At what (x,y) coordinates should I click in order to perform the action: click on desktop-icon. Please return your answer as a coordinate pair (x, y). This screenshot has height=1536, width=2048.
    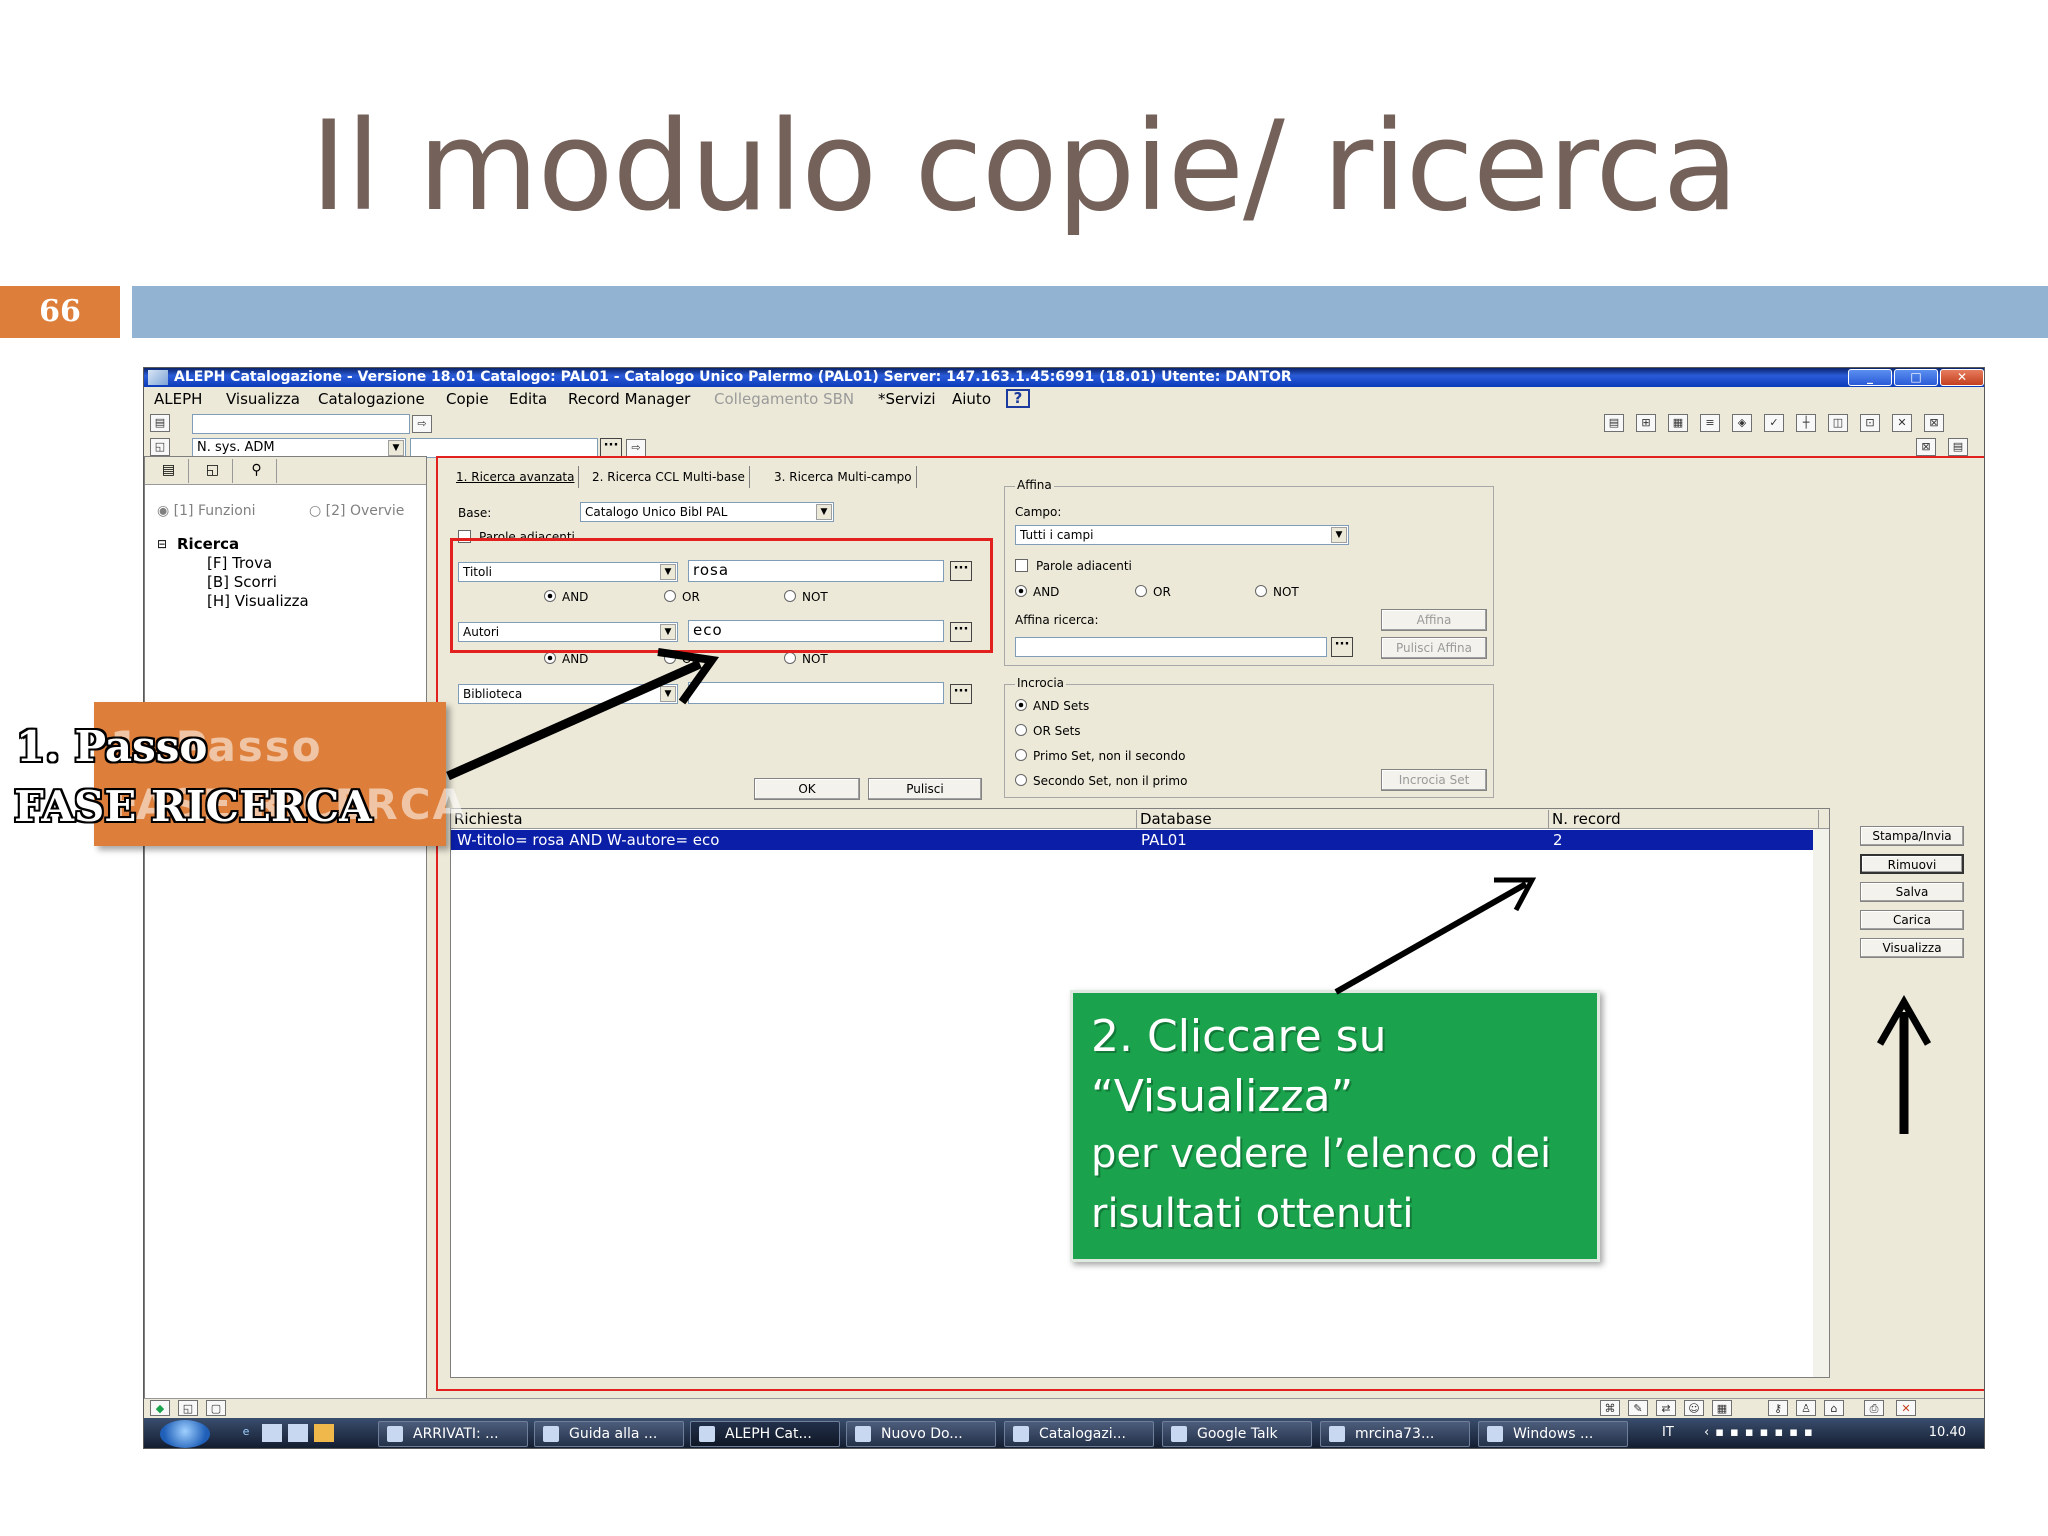
    Looking at the image, I should click on (272, 1433).